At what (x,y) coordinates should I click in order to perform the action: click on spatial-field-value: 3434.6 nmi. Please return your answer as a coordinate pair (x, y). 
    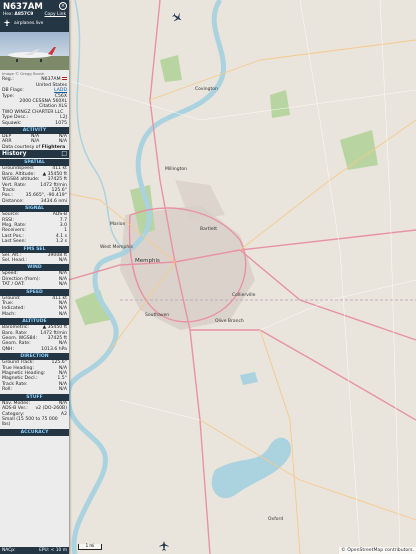
    Looking at the image, I should click on (53, 201).